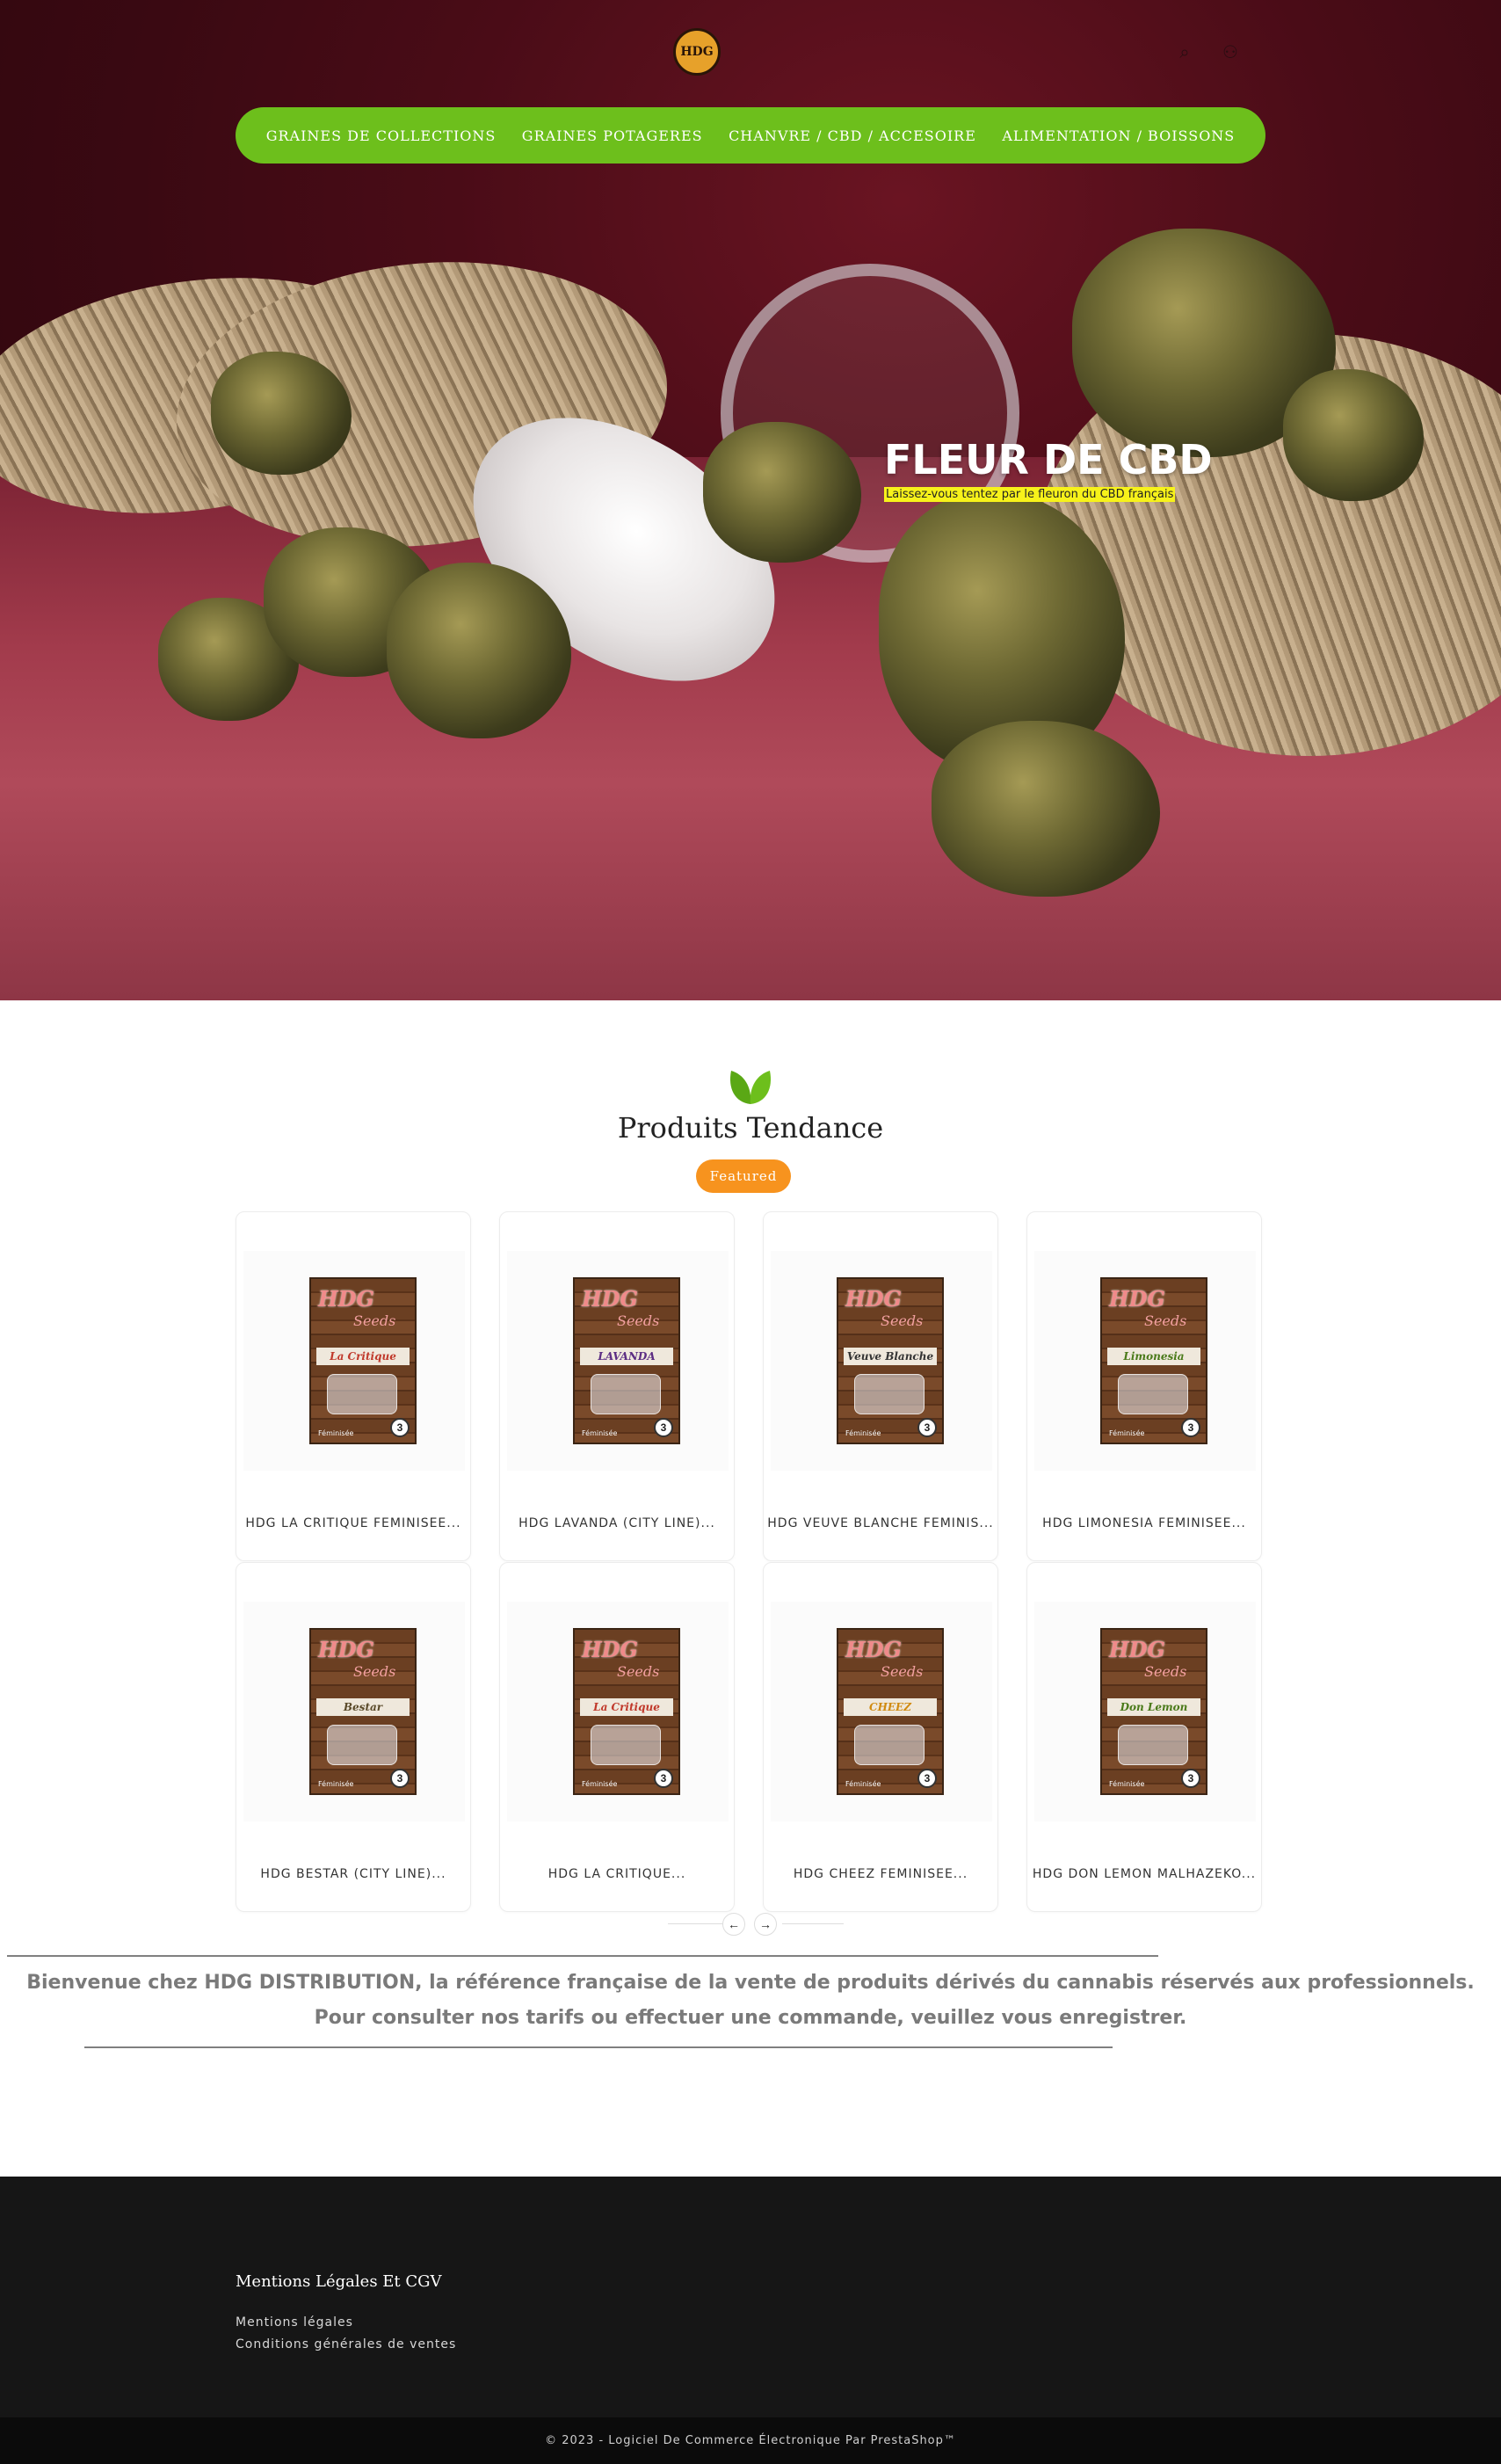 Image resolution: width=1501 pixels, height=2464 pixels. Describe the element at coordinates (890, 1707) in the screenshot. I see `pack-strain: CHEEZ` at that location.